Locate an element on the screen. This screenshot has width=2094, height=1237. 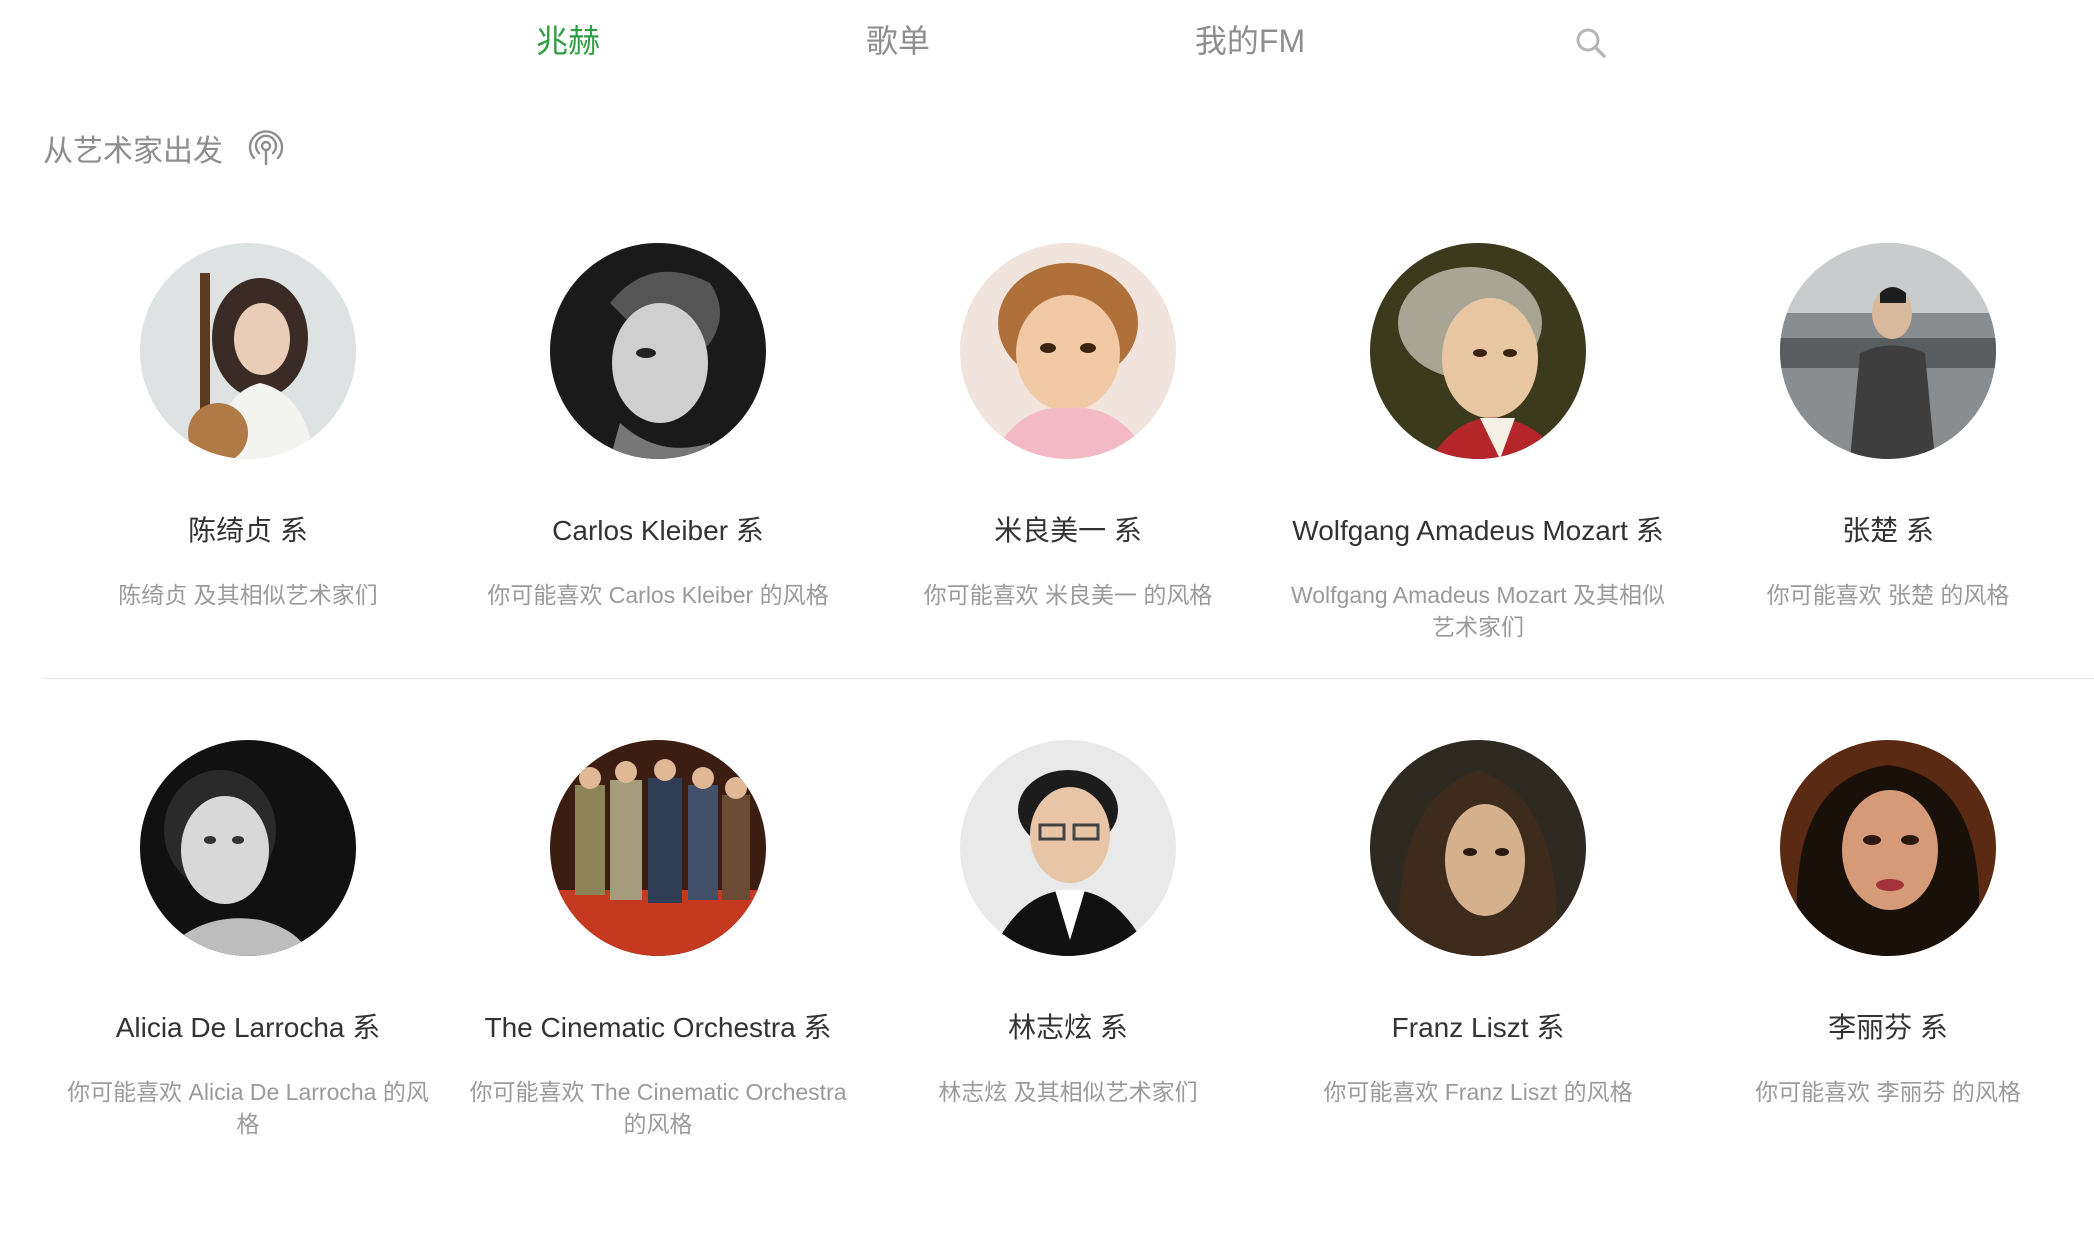
artist-name: Wolfgang Amadeus Mozart 系 is located at coordinates (1477, 529).